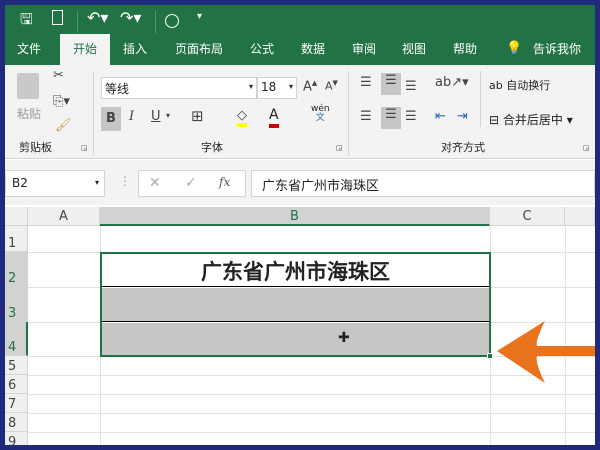  Describe the element at coordinates (440, 116) in the screenshot. I see `decrease-indent-icon: ⇤` at that location.